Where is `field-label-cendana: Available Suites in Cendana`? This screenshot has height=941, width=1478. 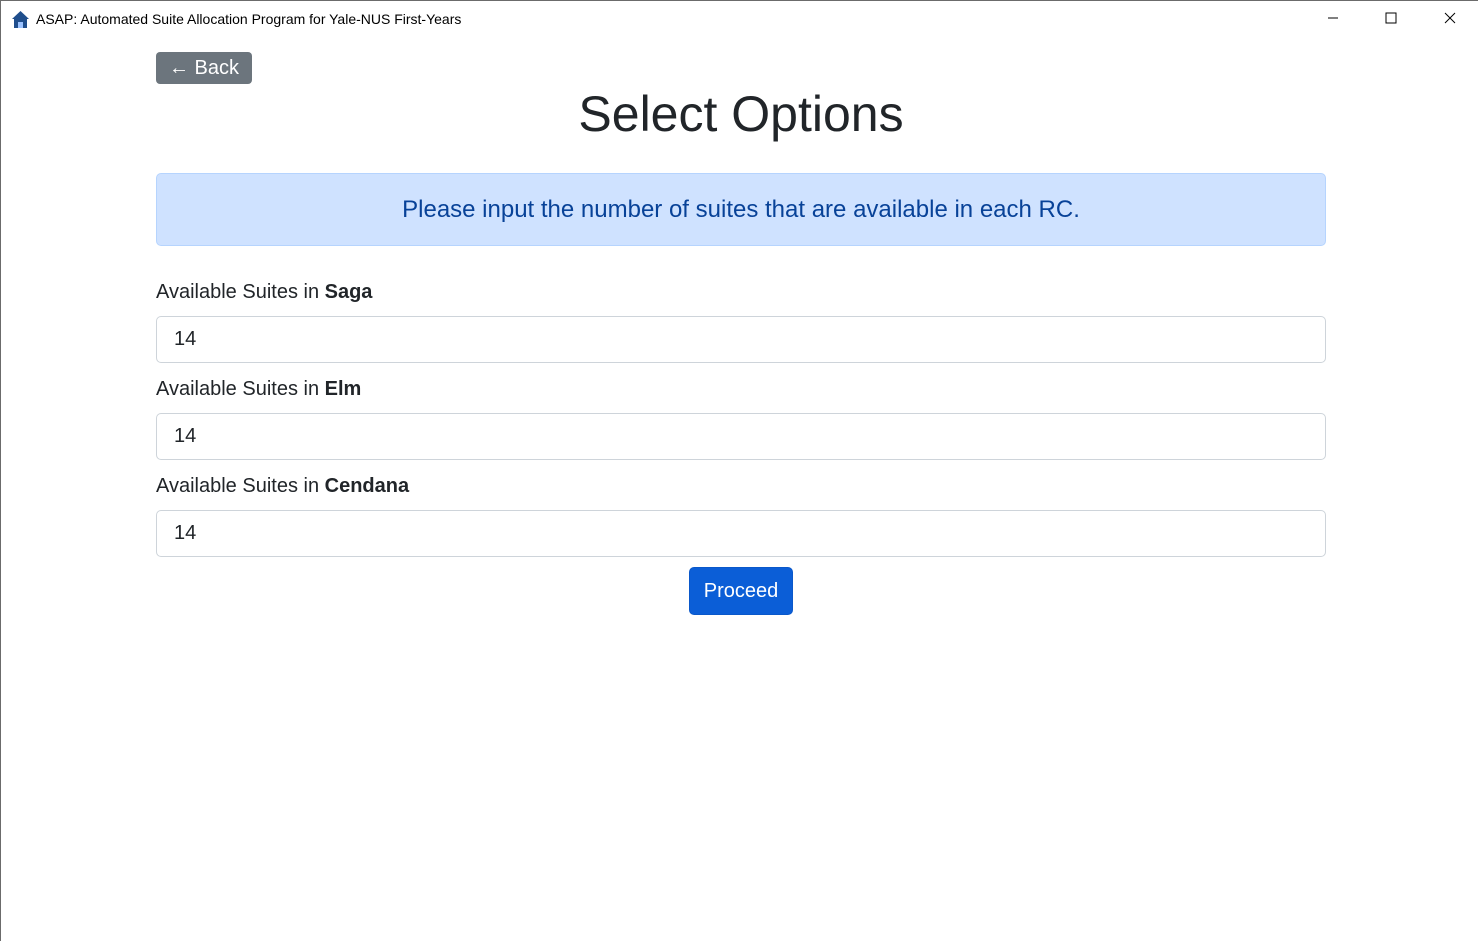
field-label-cendana: Available Suites in Cendana is located at coordinates (282, 486).